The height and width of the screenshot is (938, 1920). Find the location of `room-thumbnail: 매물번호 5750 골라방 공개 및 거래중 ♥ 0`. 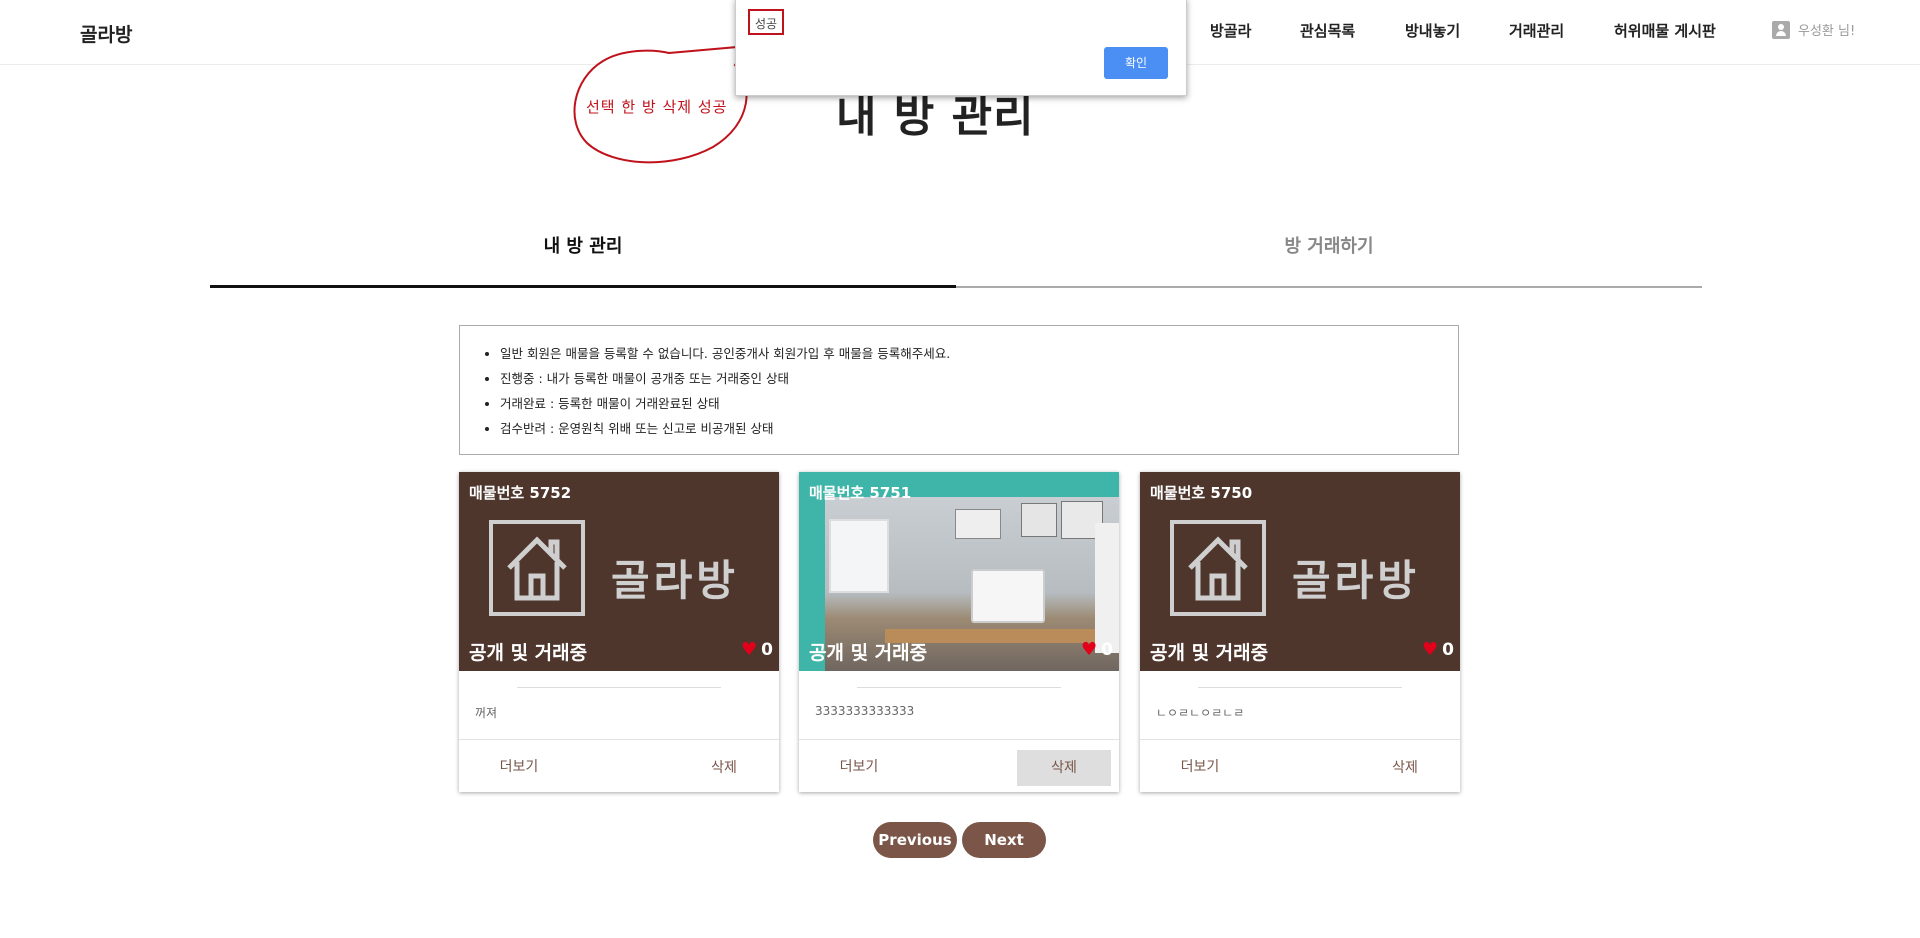

room-thumbnail: 매물번호 5750 골라방 공개 및 거래중 ♥ 0 is located at coordinates (1300, 571).